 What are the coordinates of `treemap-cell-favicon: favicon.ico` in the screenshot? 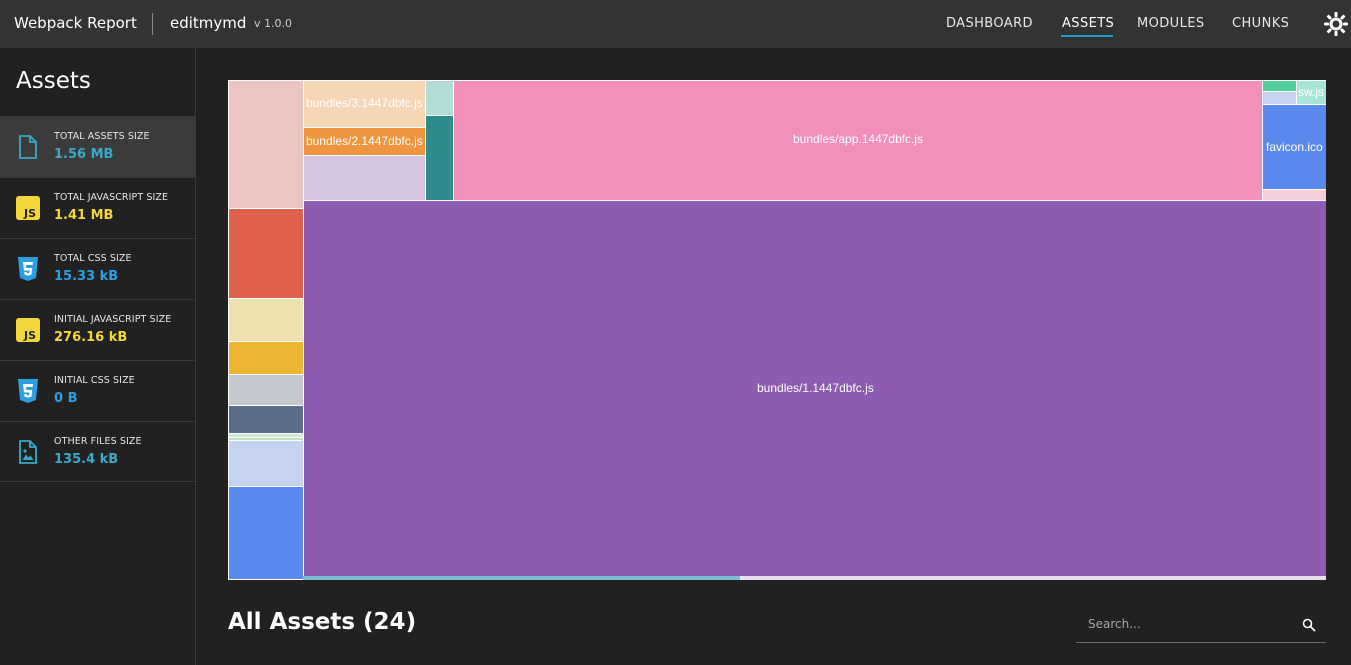 It's located at (1294, 147).